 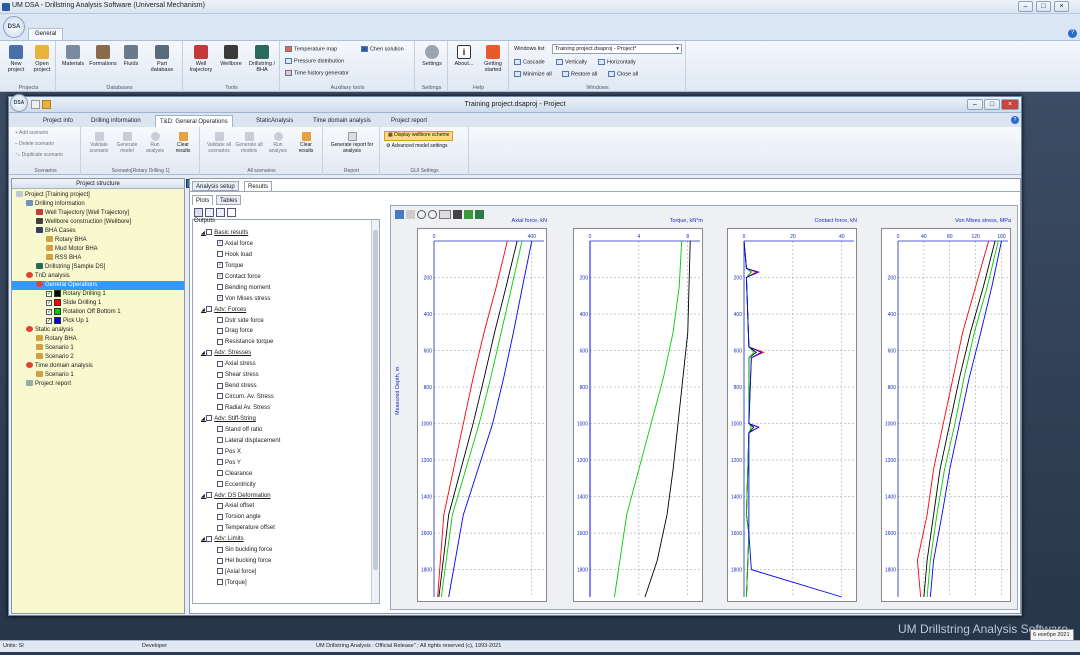 What do you see at coordinates (209, 212) in the screenshot?
I see `collapse-all-icon` at bounding box center [209, 212].